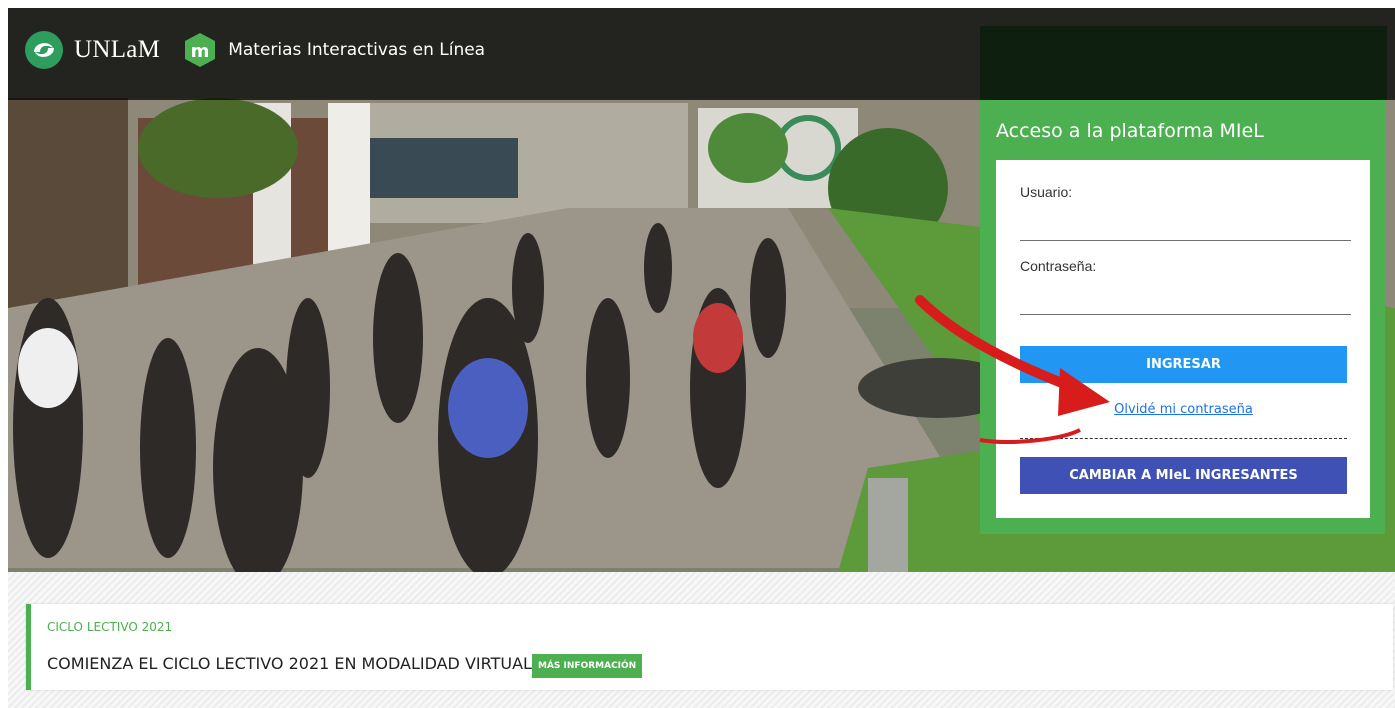 This screenshot has height=708, width=1395. What do you see at coordinates (357, 50) in the screenshot?
I see `platform-name: Materias Interactivas en Línea` at bounding box center [357, 50].